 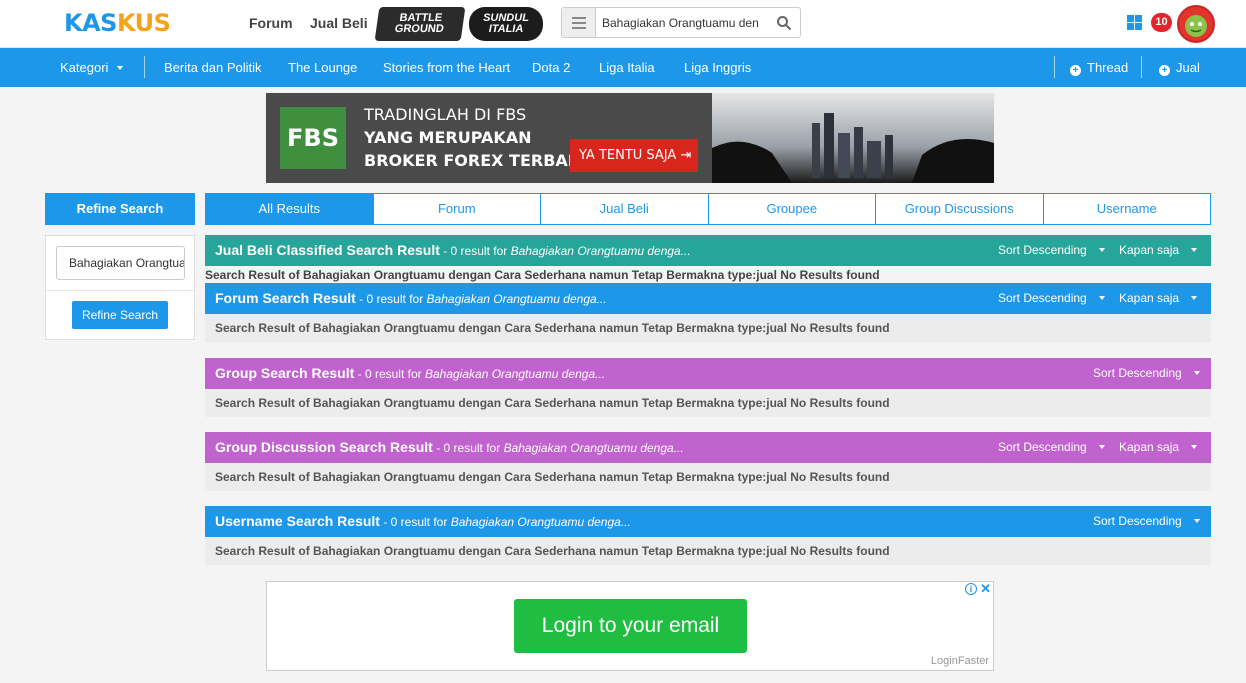 I want to click on user-avatar, so click(x=1196, y=24).